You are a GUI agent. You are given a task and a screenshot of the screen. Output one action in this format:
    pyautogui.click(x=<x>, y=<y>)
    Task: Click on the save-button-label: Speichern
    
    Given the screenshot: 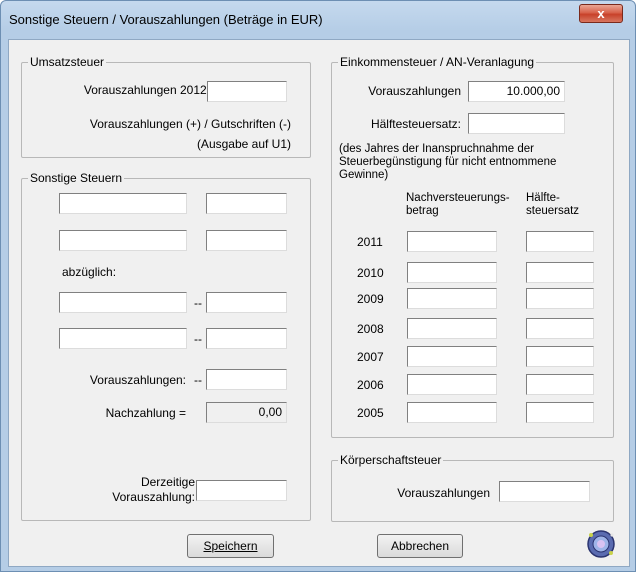 What is the action you would take?
    pyautogui.click(x=230, y=546)
    